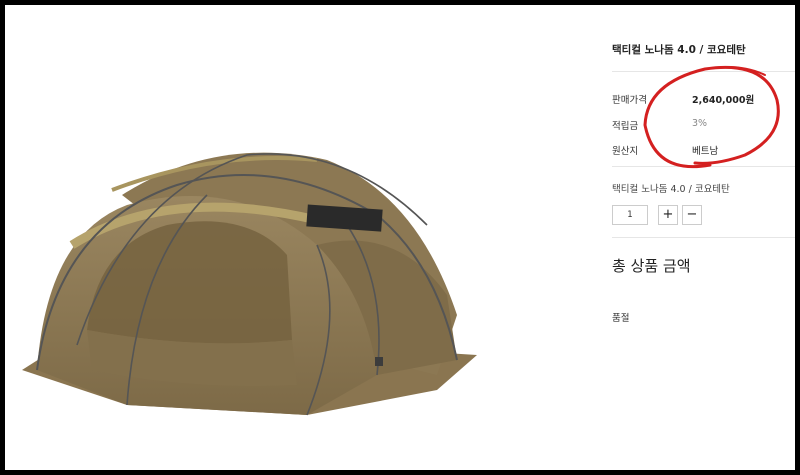 The height and width of the screenshot is (475, 800). What do you see at coordinates (630, 215) in the screenshot?
I see `quantity-input` at bounding box center [630, 215].